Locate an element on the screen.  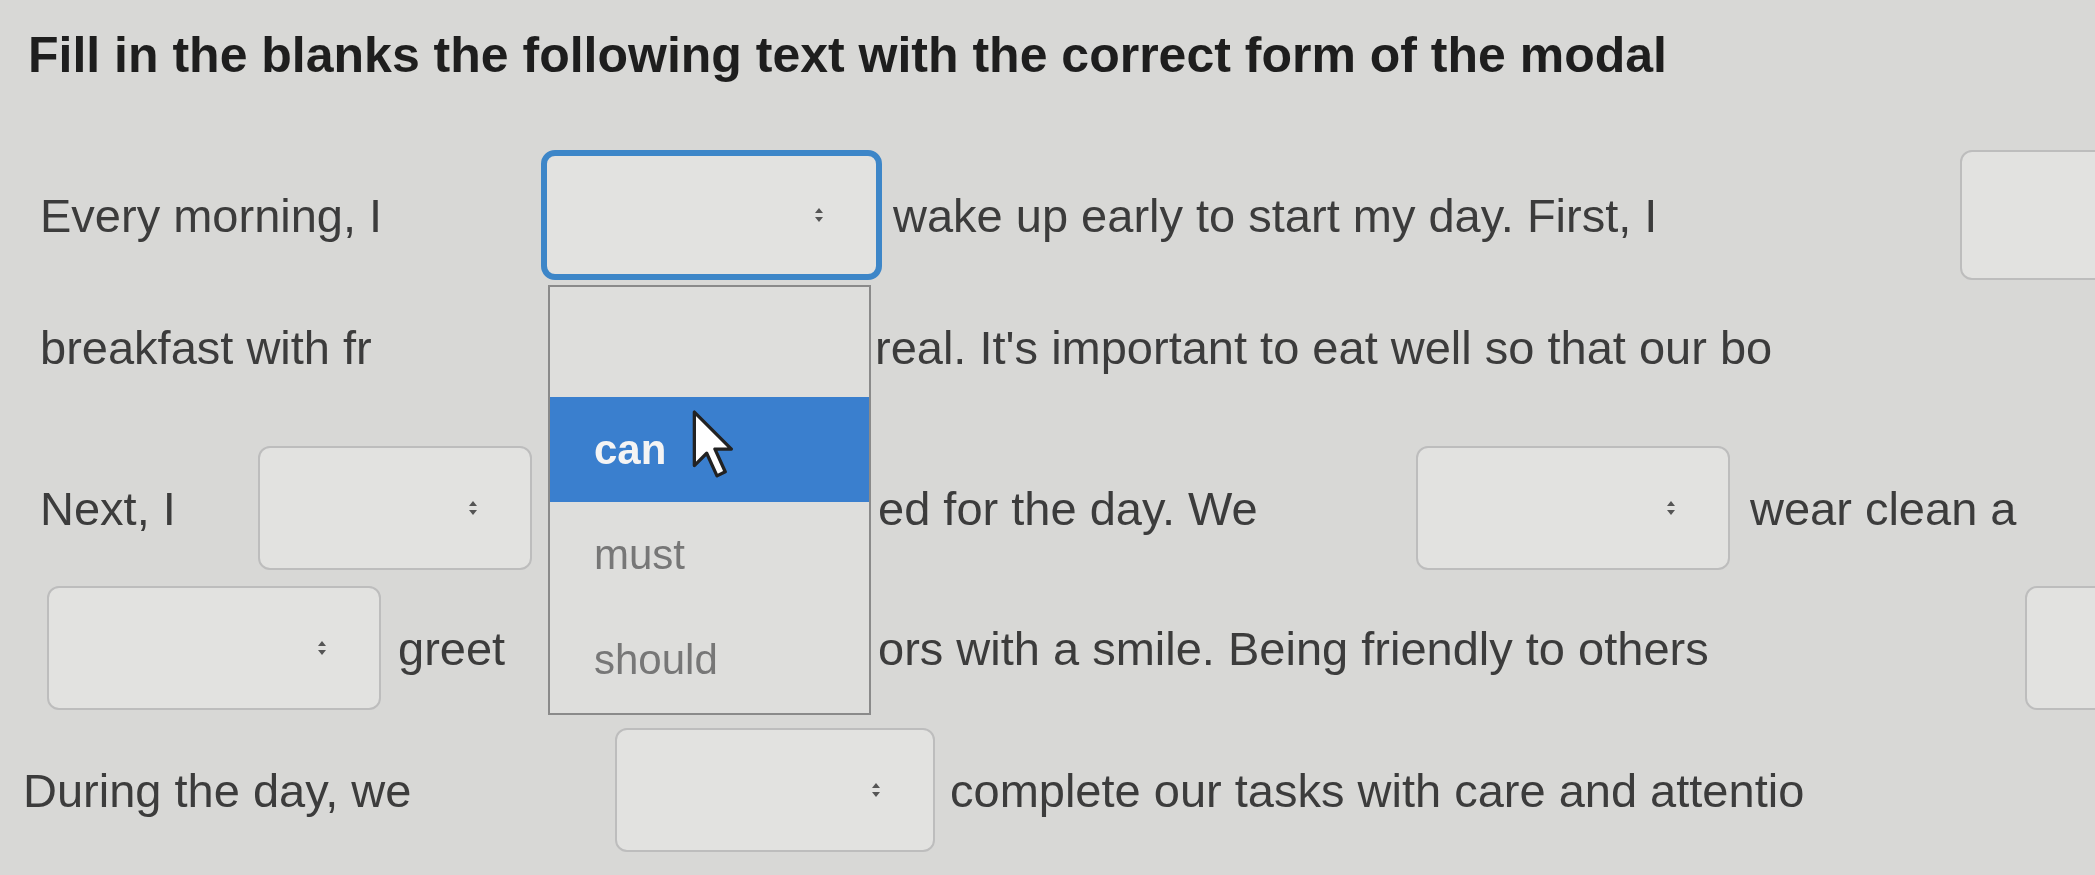
sentence-text: During the day, we is located at coordinates (218, 790).